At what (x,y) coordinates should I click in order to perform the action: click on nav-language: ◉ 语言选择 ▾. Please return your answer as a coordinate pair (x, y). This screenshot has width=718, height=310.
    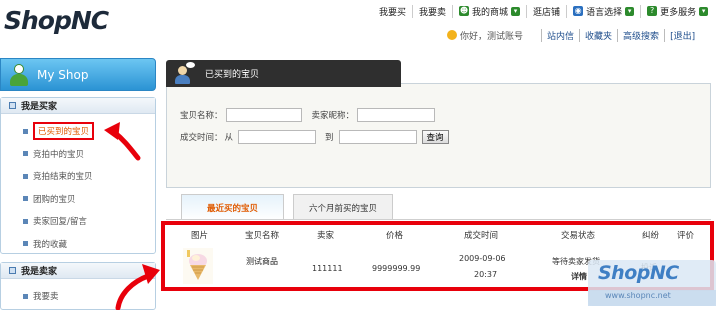
    Looking at the image, I should click on (604, 11).